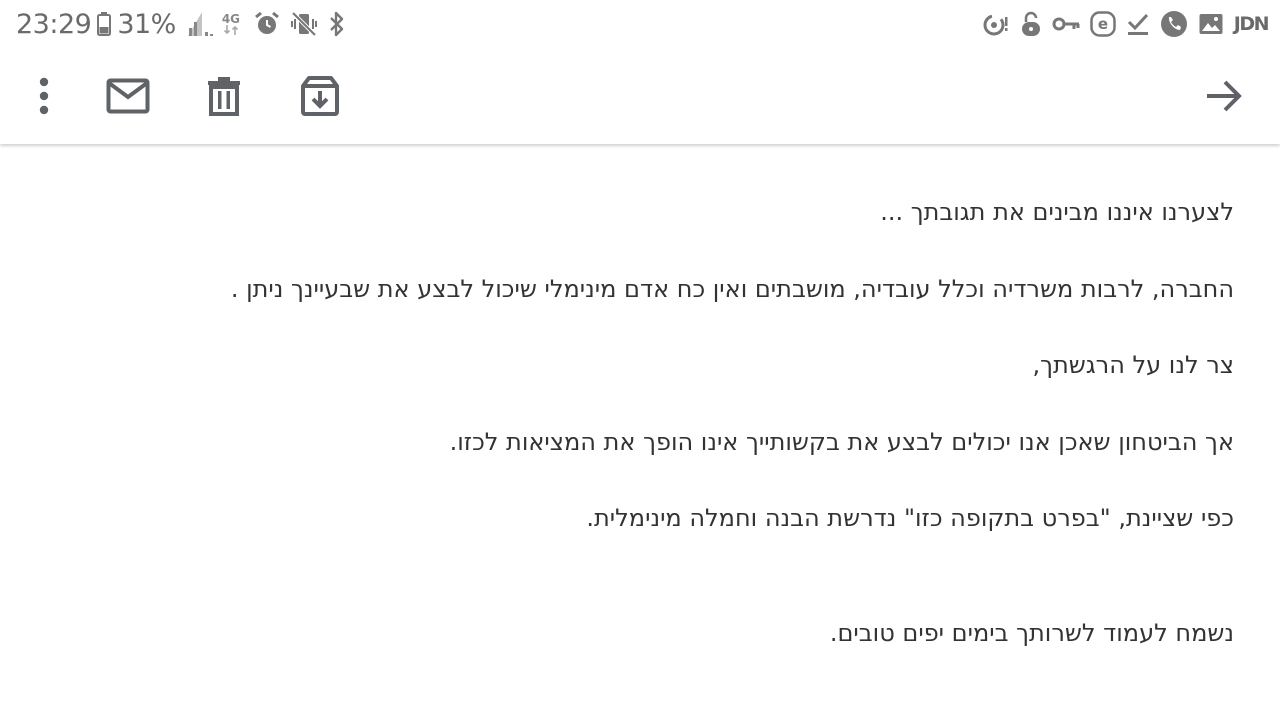 This screenshot has width=1280, height=720. What do you see at coordinates (640, 24) in the screenshot?
I see `status-bar: 23:29 31% 4G e JDN` at bounding box center [640, 24].